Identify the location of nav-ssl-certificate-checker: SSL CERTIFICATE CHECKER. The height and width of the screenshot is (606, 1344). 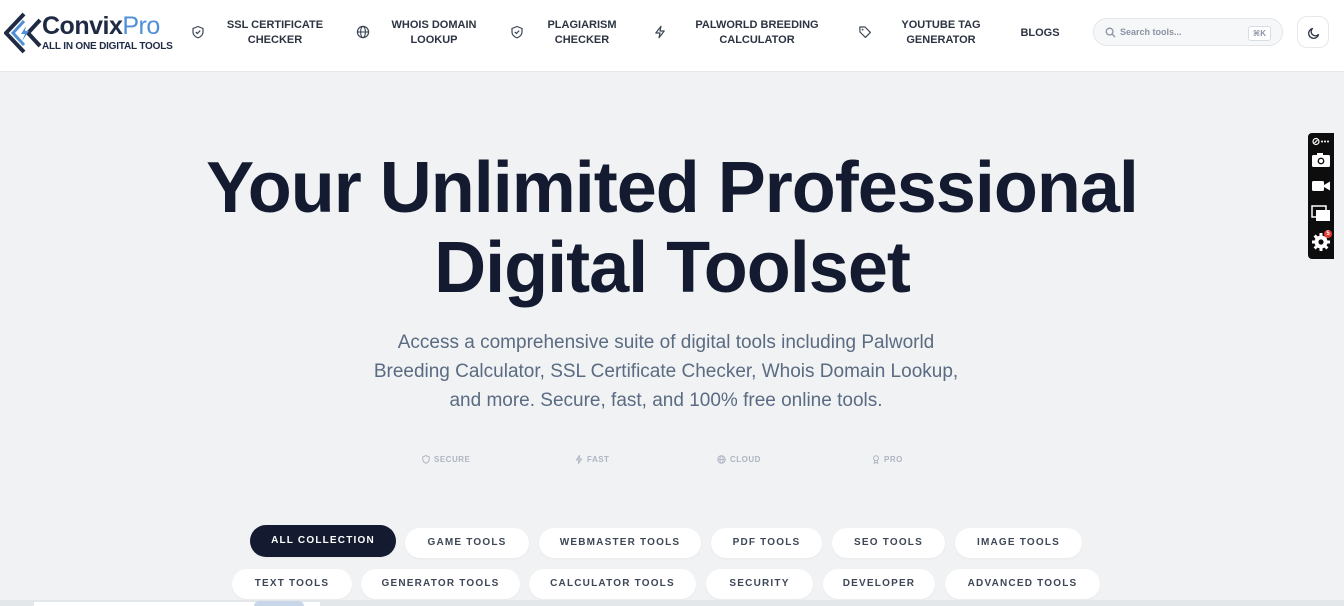
(275, 33).